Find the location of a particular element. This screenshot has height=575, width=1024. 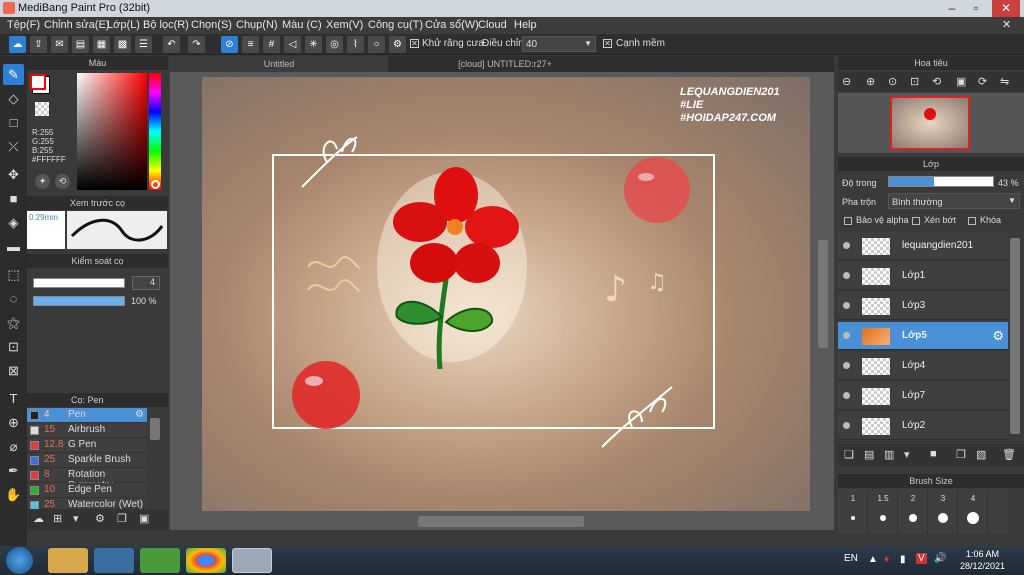

select-pen-icon: ⊡ is located at coordinates (13, 346).